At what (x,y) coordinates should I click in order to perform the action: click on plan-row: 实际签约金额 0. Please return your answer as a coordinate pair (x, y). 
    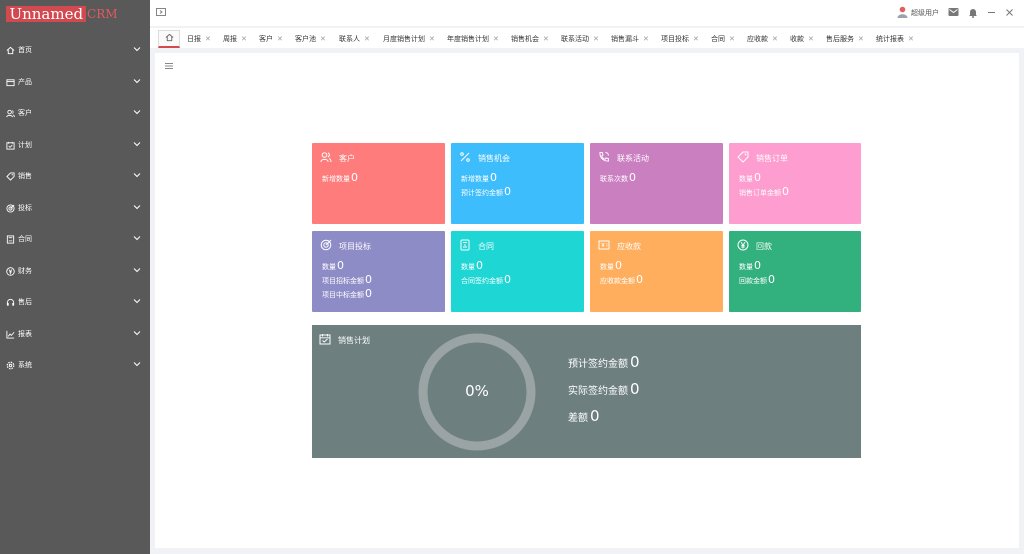
    Looking at the image, I should click on (604, 389).